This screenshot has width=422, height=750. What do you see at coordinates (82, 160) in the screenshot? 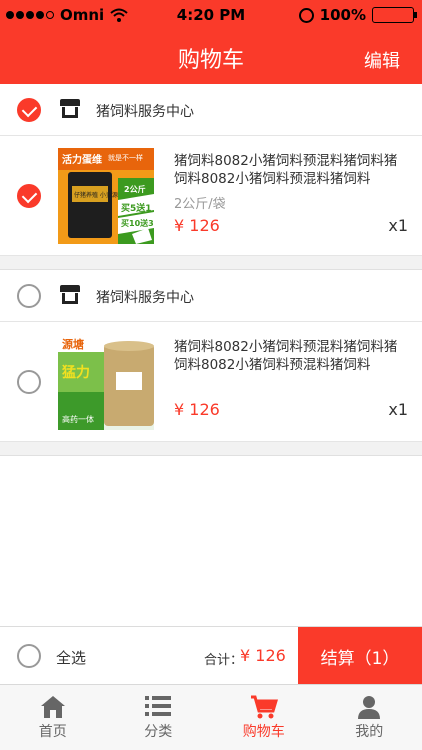
I see `image-text-top: 活力蛋维` at bounding box center [82, 160].